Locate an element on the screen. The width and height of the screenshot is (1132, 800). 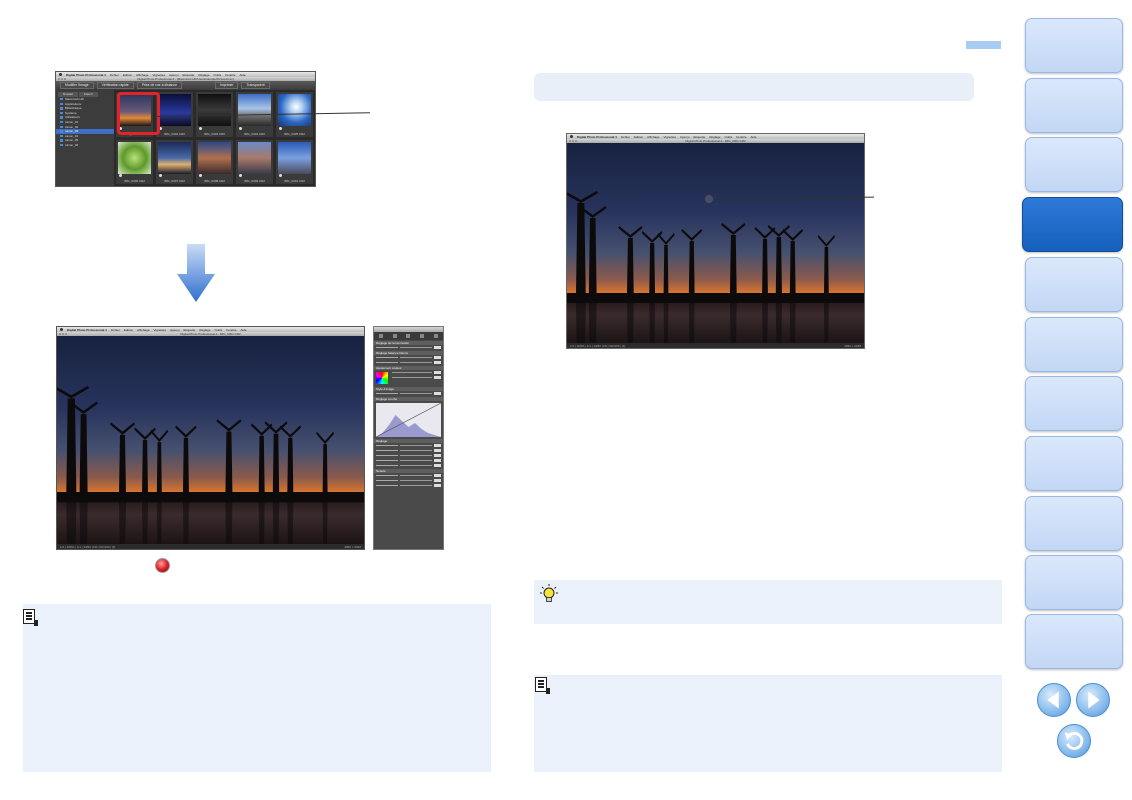
palette-section: Réglage courbe is located at coordinates (408, 399).